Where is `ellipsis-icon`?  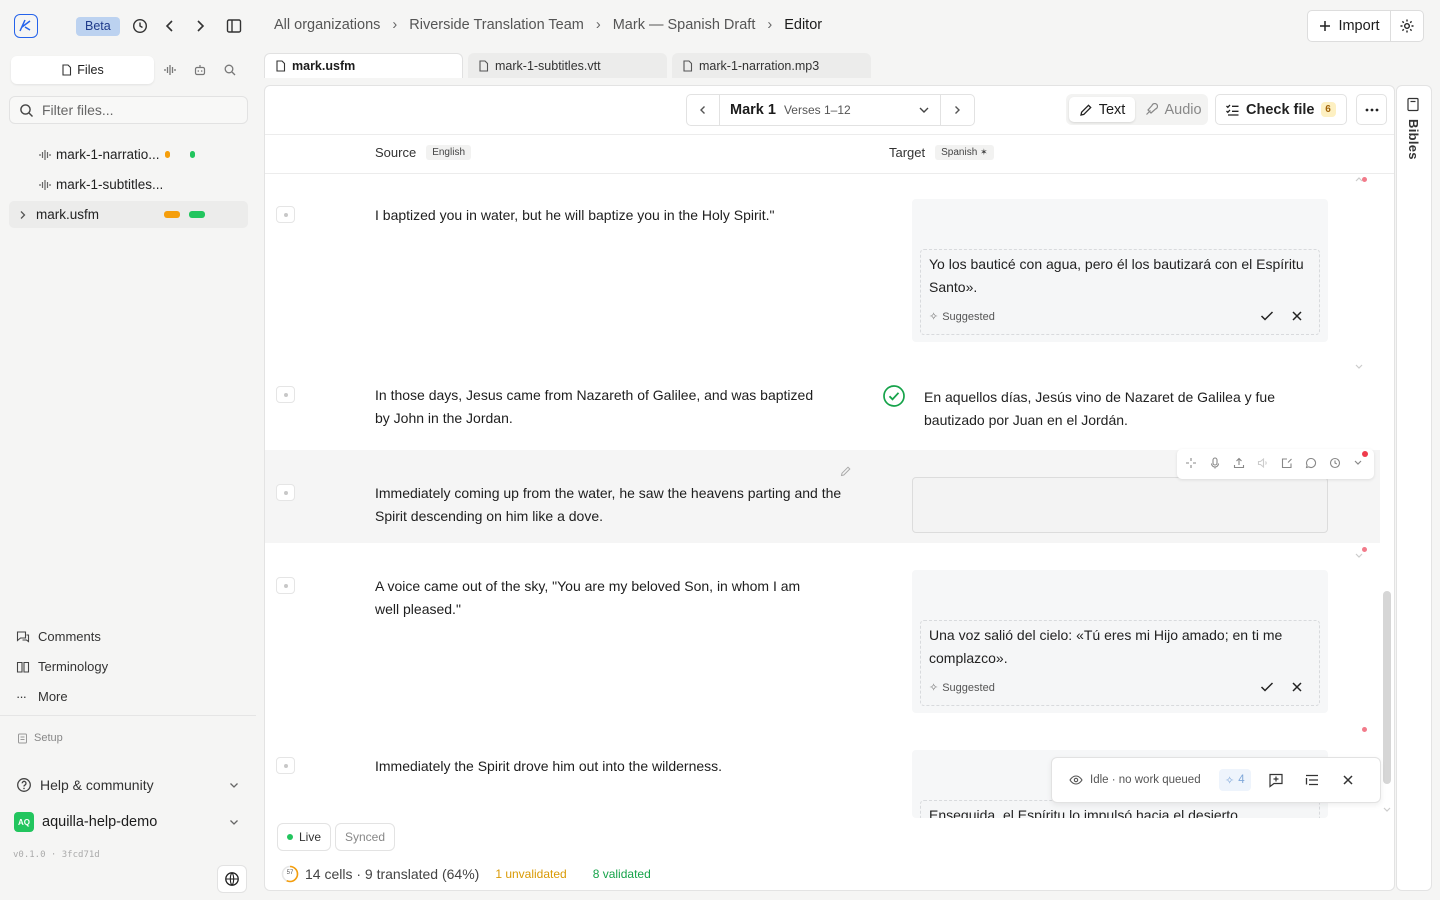 ellipsis-icon is located at coordinates (1372, 110).